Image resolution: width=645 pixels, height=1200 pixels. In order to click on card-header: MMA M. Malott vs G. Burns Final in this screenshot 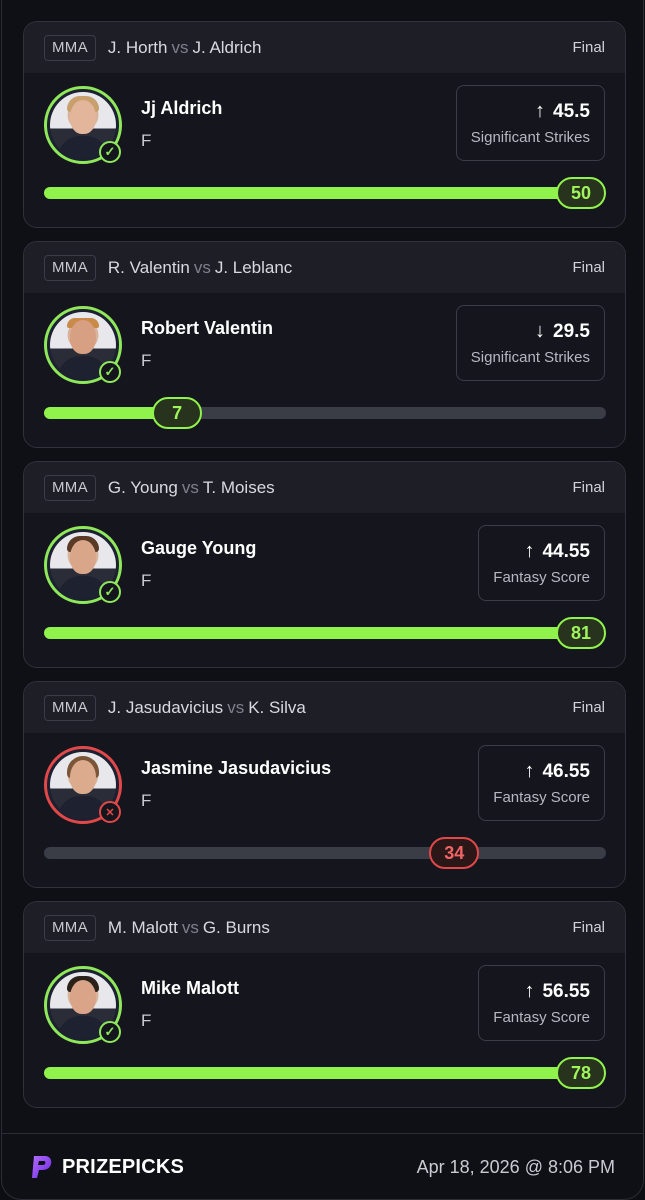, I will do `click(324, 927)`.